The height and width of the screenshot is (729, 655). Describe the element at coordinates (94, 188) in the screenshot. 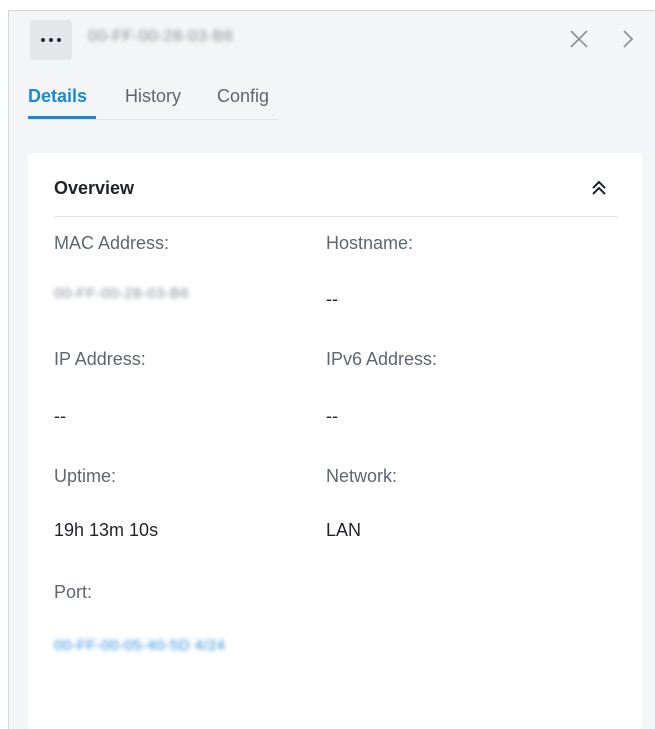

I see `overview-title: Overview` at that location.